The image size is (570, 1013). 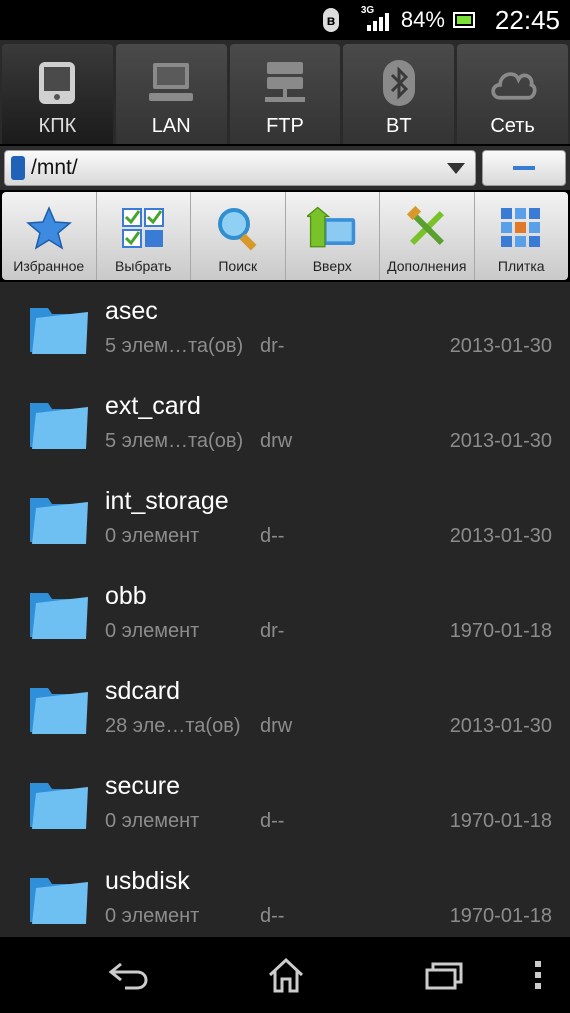 I want to click on tab-label: FTP, so click(x=285, y=126).